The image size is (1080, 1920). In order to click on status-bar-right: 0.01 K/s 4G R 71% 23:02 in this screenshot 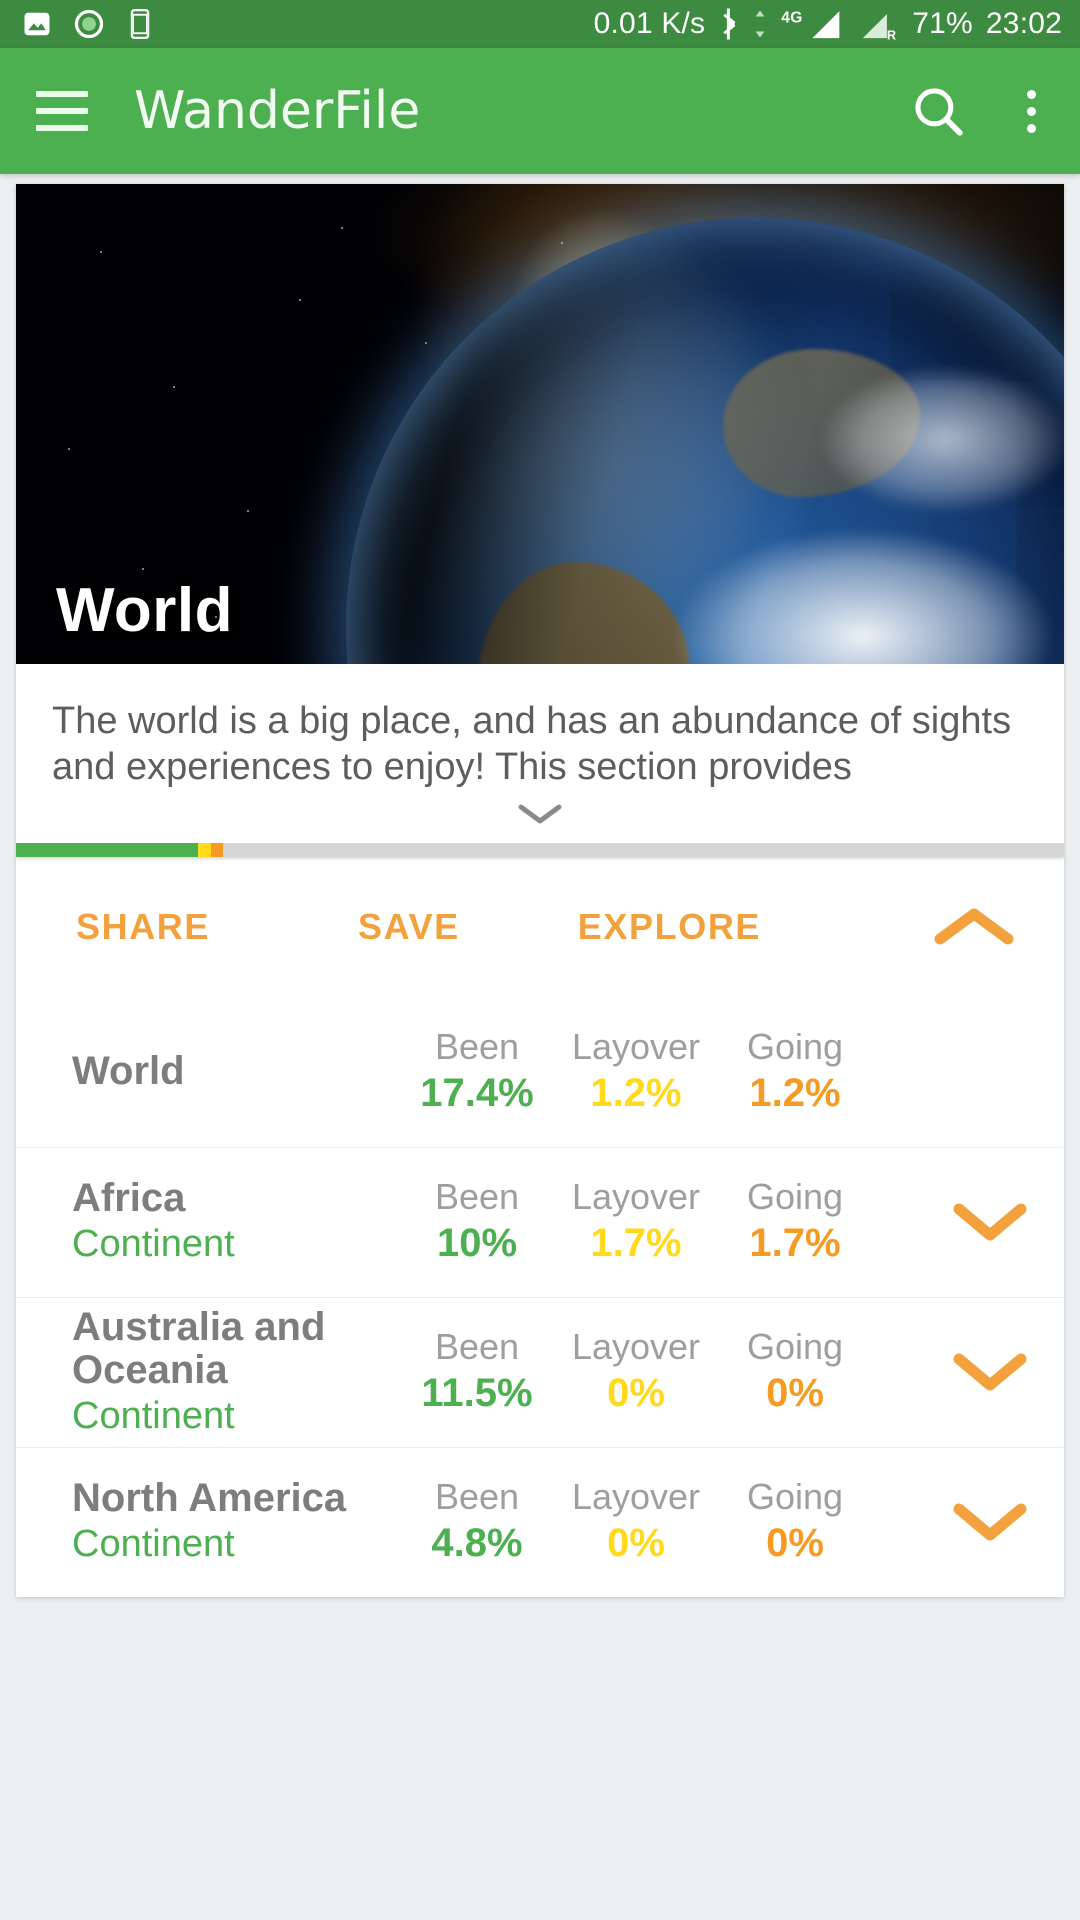, I will do `click(828, 24)`.